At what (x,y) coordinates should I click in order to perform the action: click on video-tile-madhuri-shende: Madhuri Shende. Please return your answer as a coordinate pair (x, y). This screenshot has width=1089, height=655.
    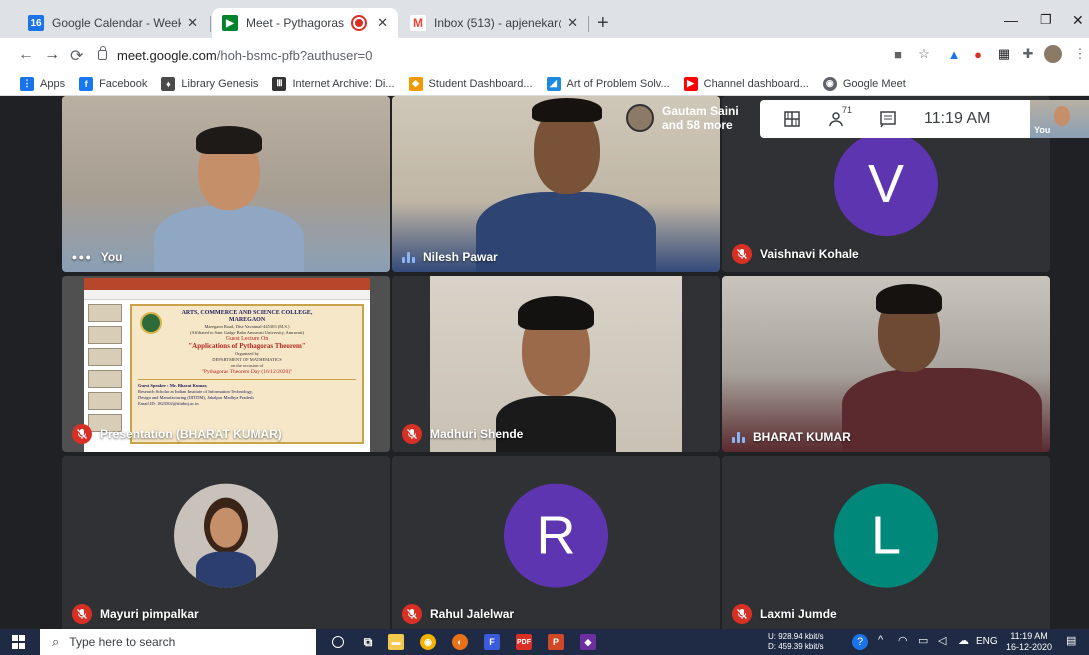
    Looking at the image, I should click on (556, 364).